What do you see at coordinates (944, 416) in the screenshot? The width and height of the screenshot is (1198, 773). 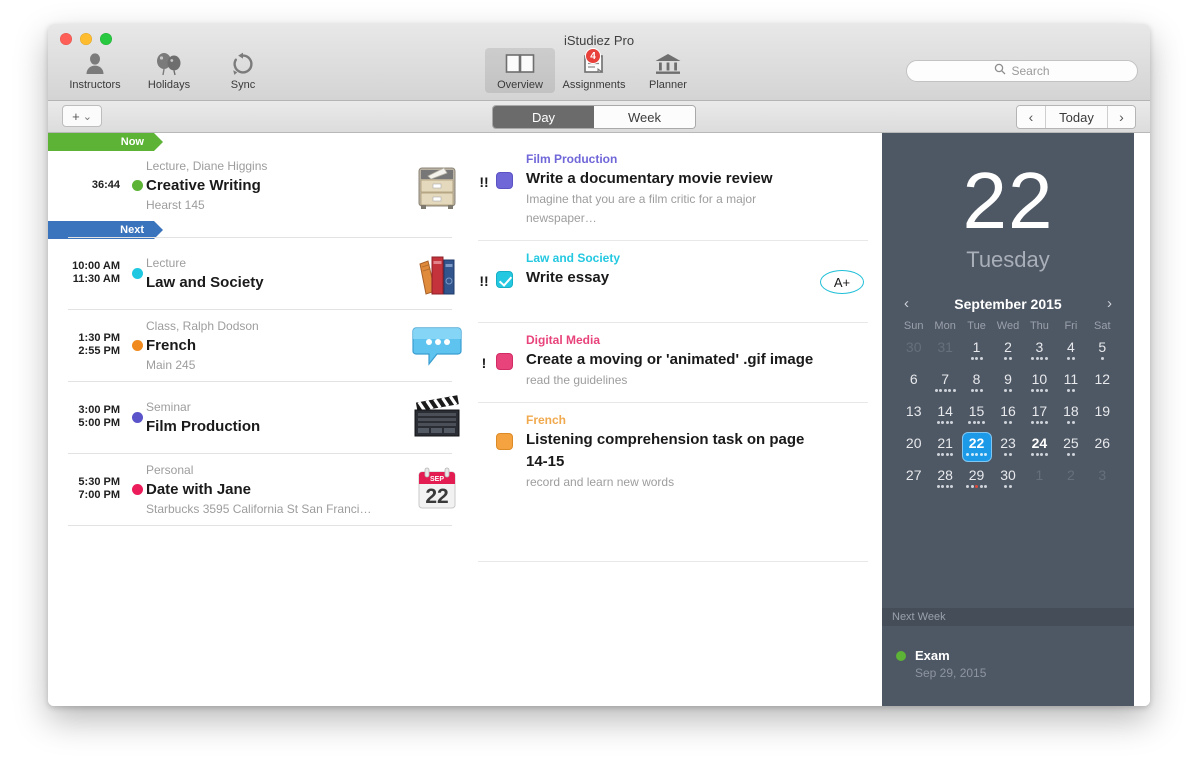 I see `calendar-day-cell: 14` at bounding box center [944, 416].